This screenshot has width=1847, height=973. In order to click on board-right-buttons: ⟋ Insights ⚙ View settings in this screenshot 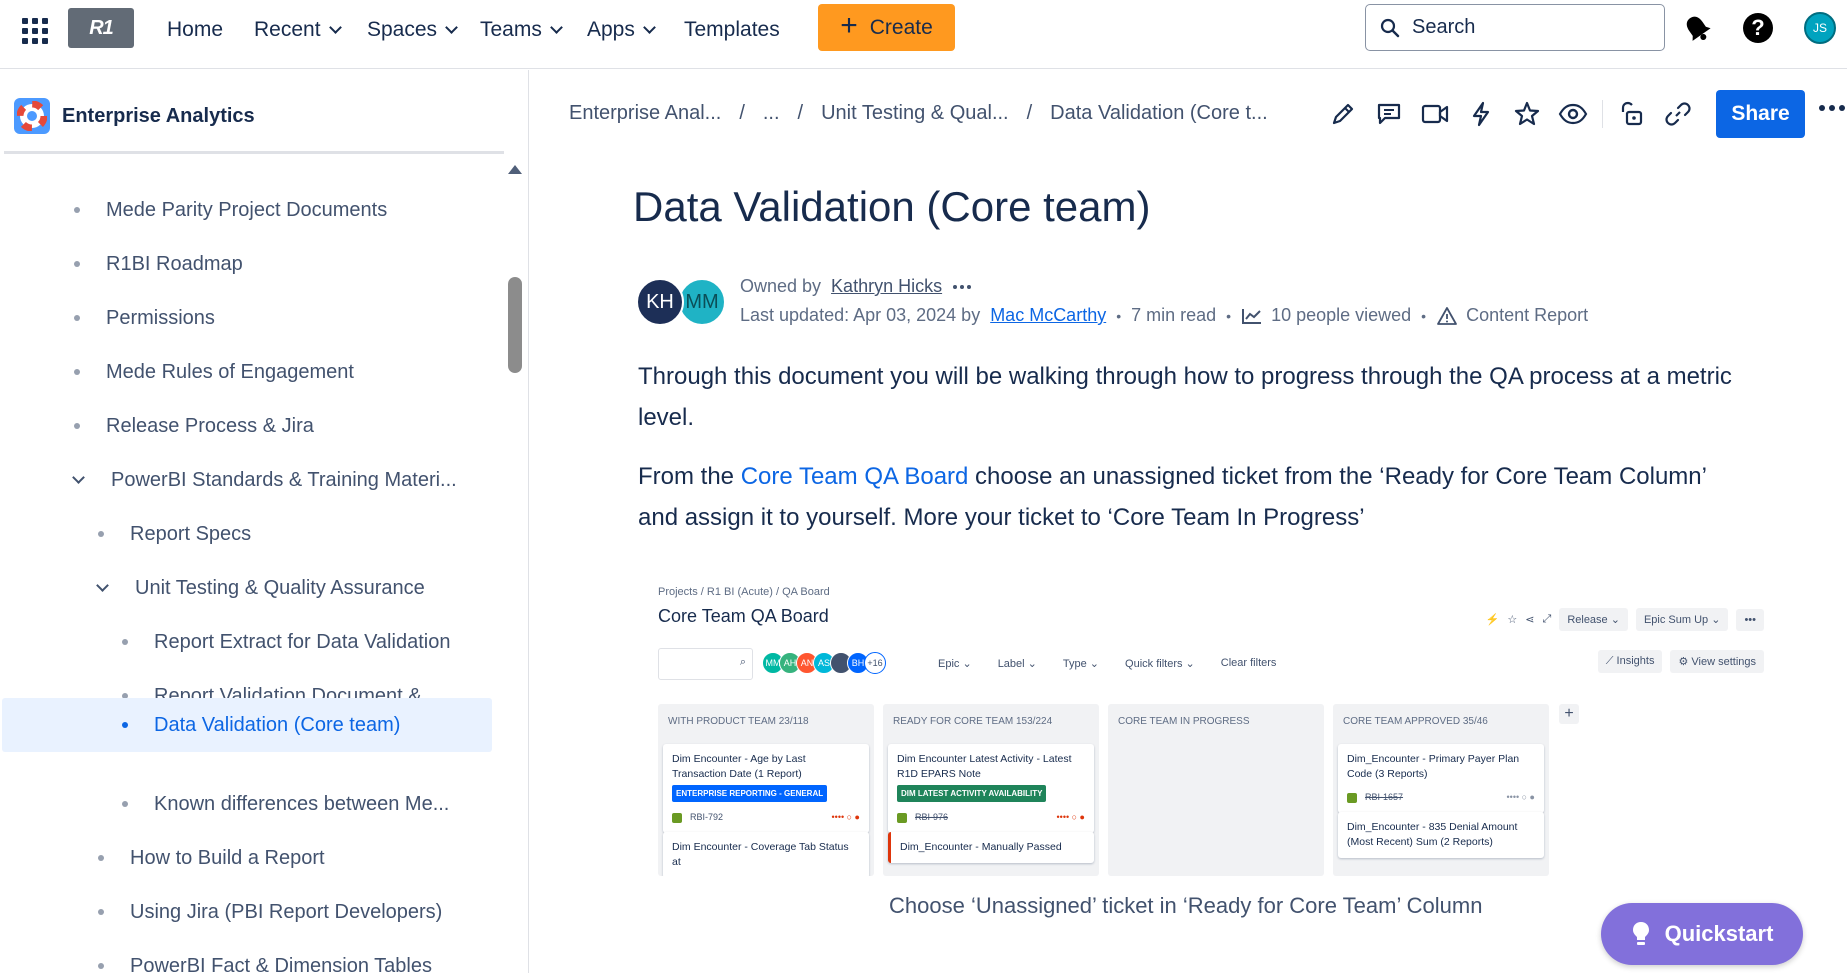, I will do `click(1680, 661)`.